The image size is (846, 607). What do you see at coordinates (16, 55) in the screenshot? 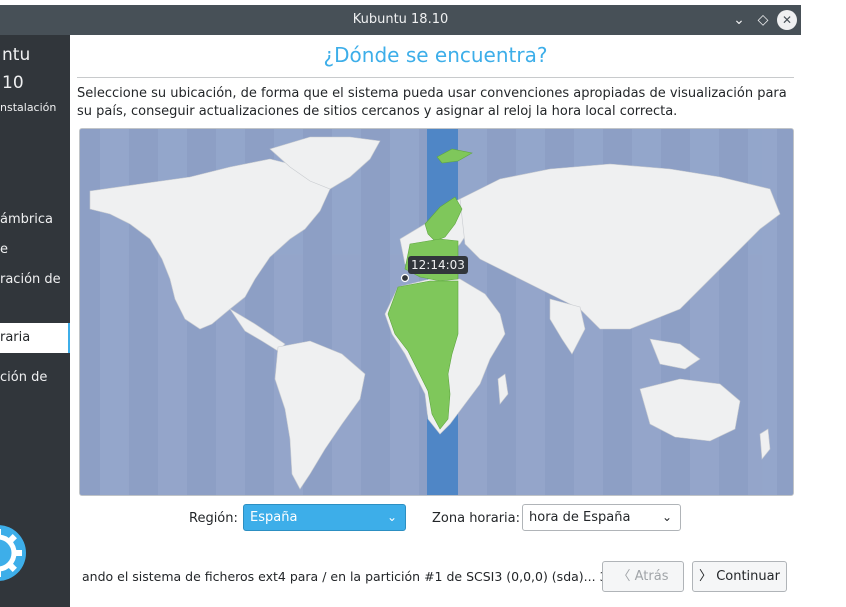
I see `sidebar-title: ntu` at bounding box center [16, 55].